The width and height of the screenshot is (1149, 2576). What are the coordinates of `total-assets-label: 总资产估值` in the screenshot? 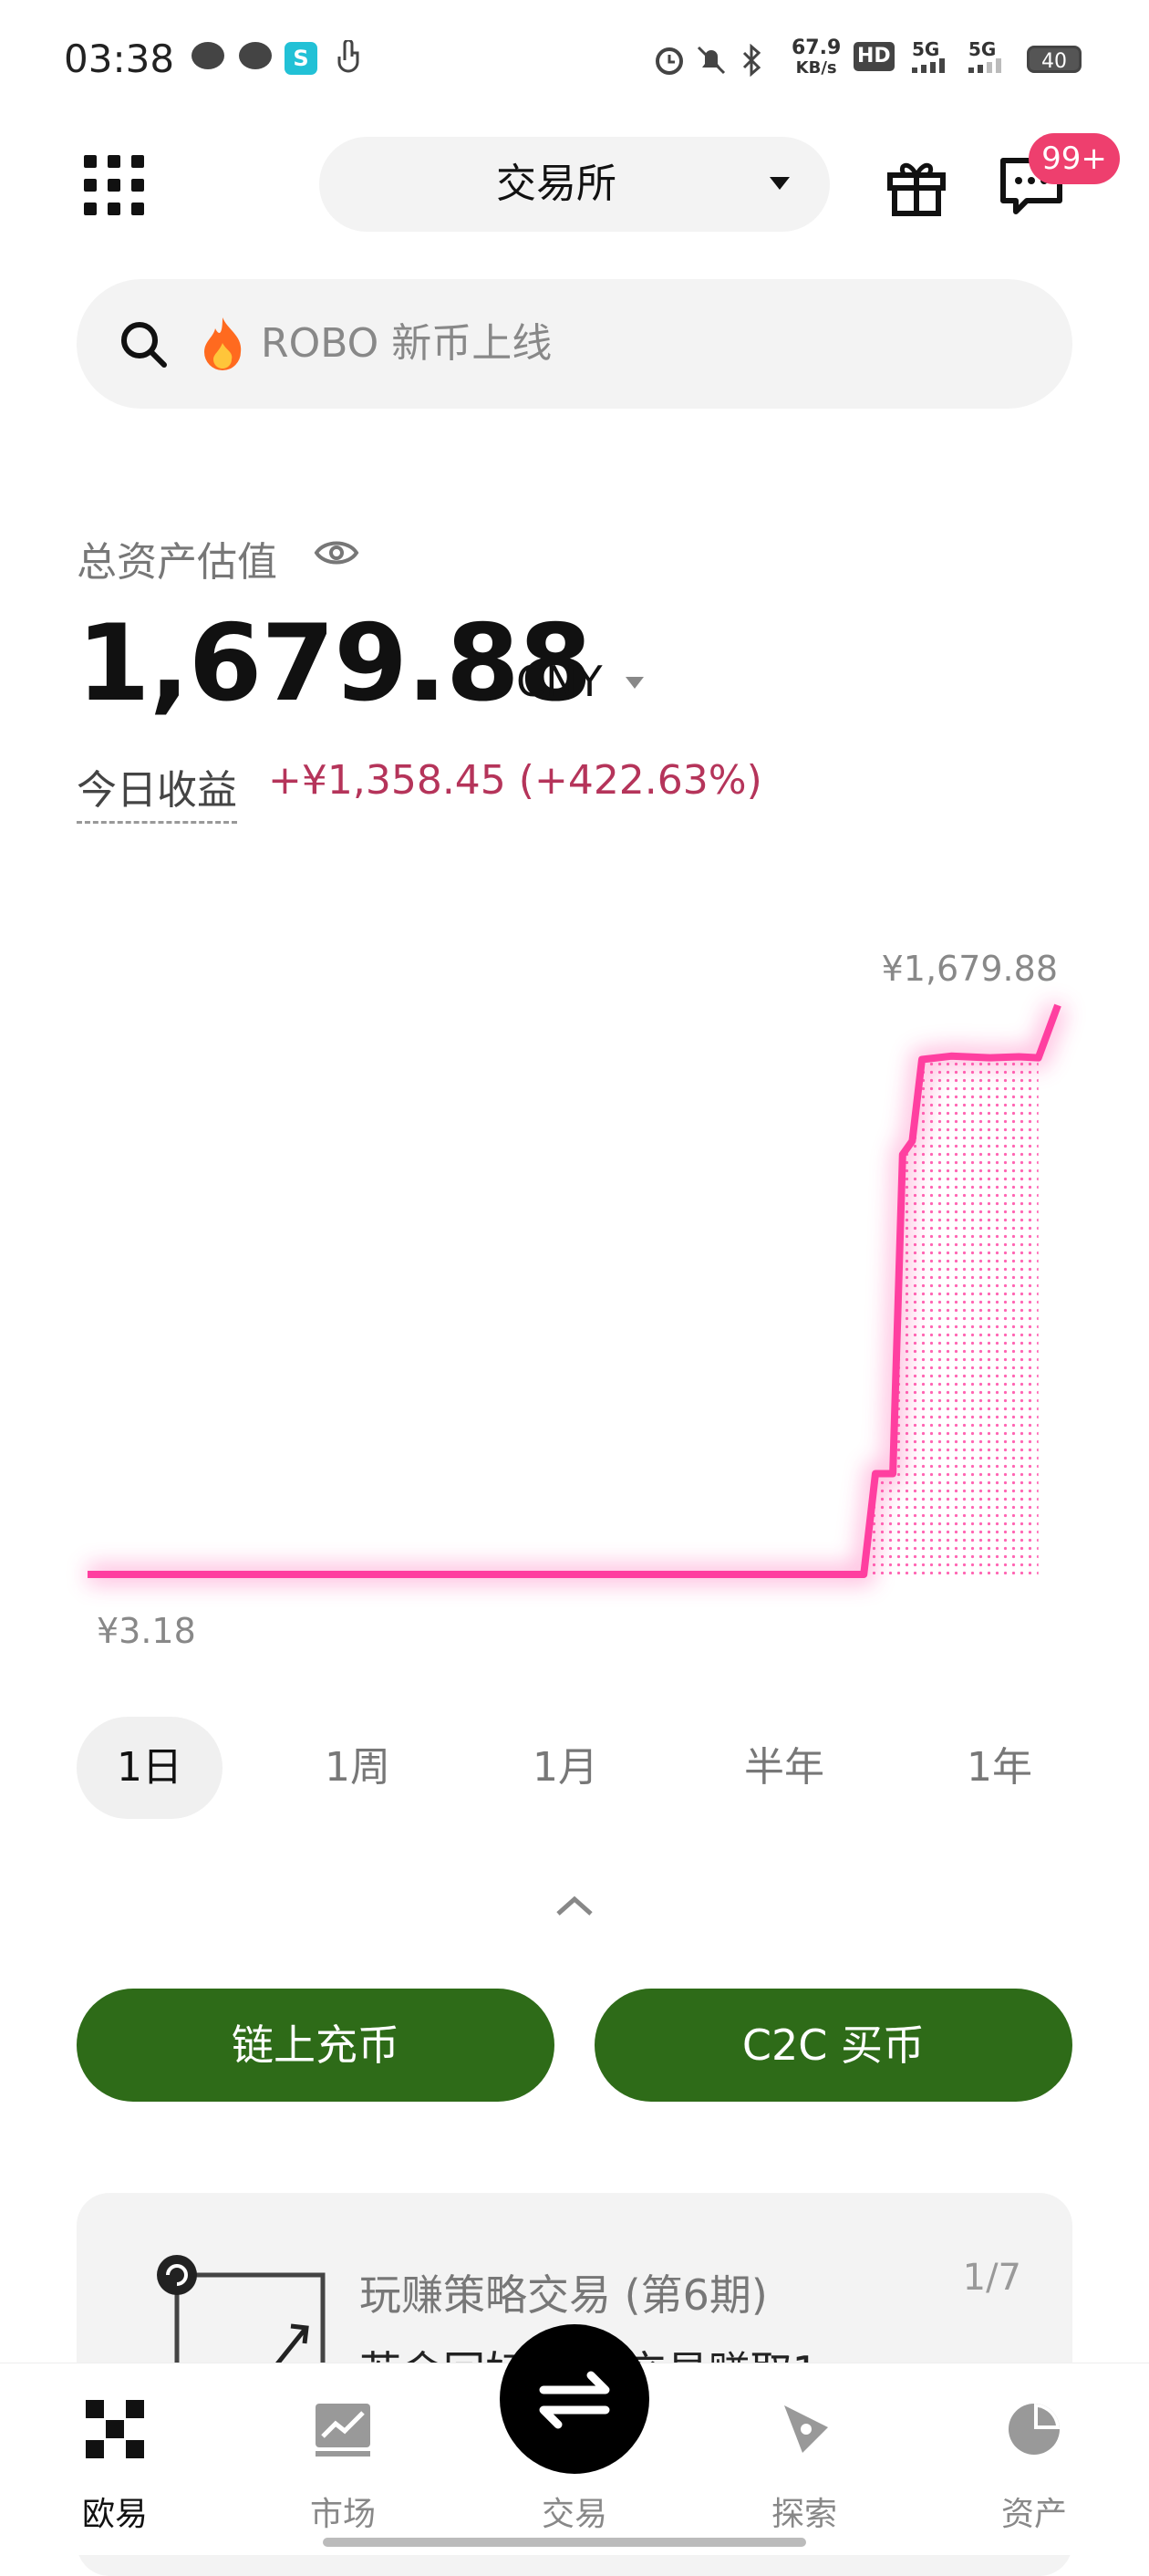 It's located at (177, 562).